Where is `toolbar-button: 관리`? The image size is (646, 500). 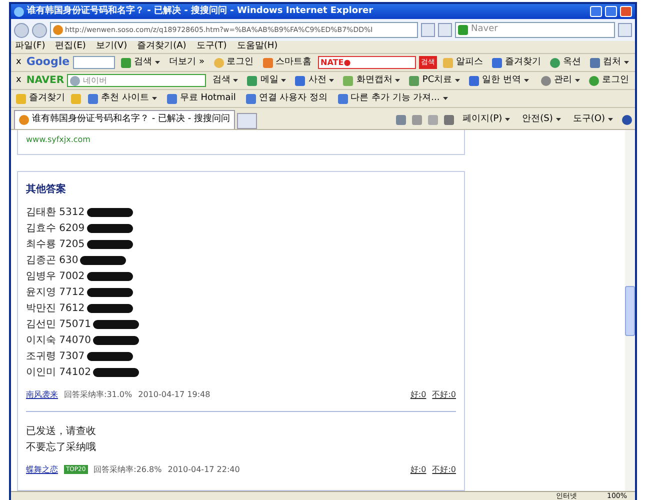
toolbar-button: 관리 is located at coordinates (560, 81).